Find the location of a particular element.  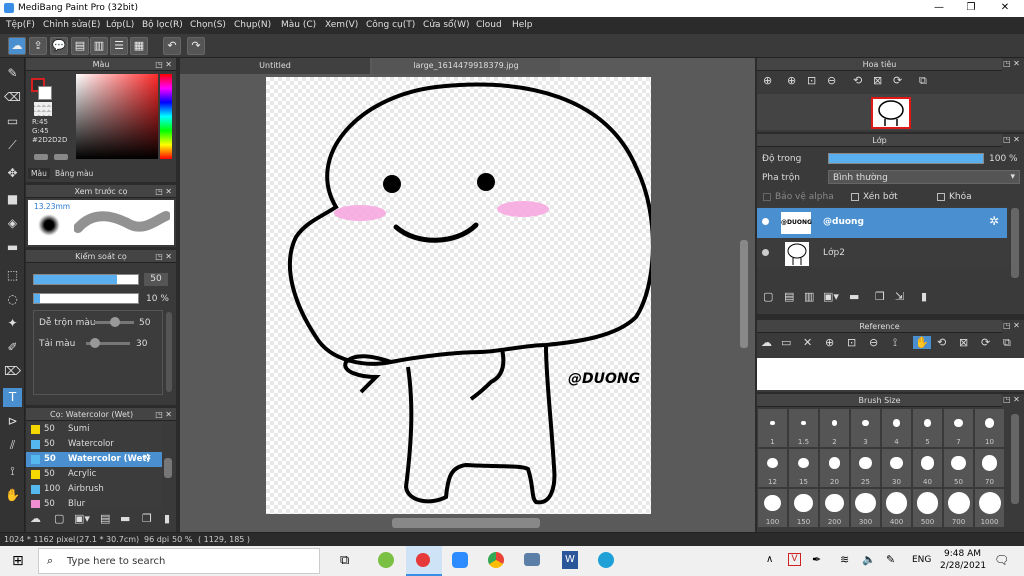

add-brush-icon: ▣▾ is located at coordinates (82, 518).